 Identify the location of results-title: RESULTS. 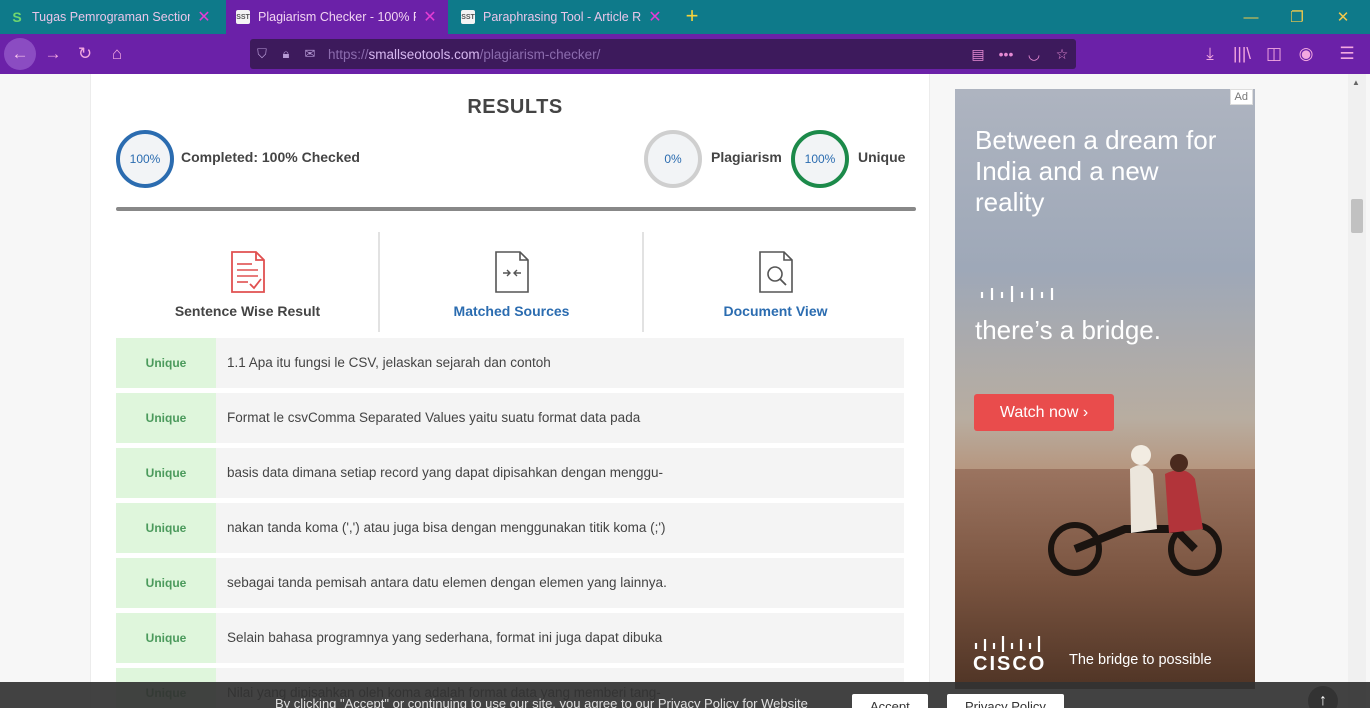
(515, 107).